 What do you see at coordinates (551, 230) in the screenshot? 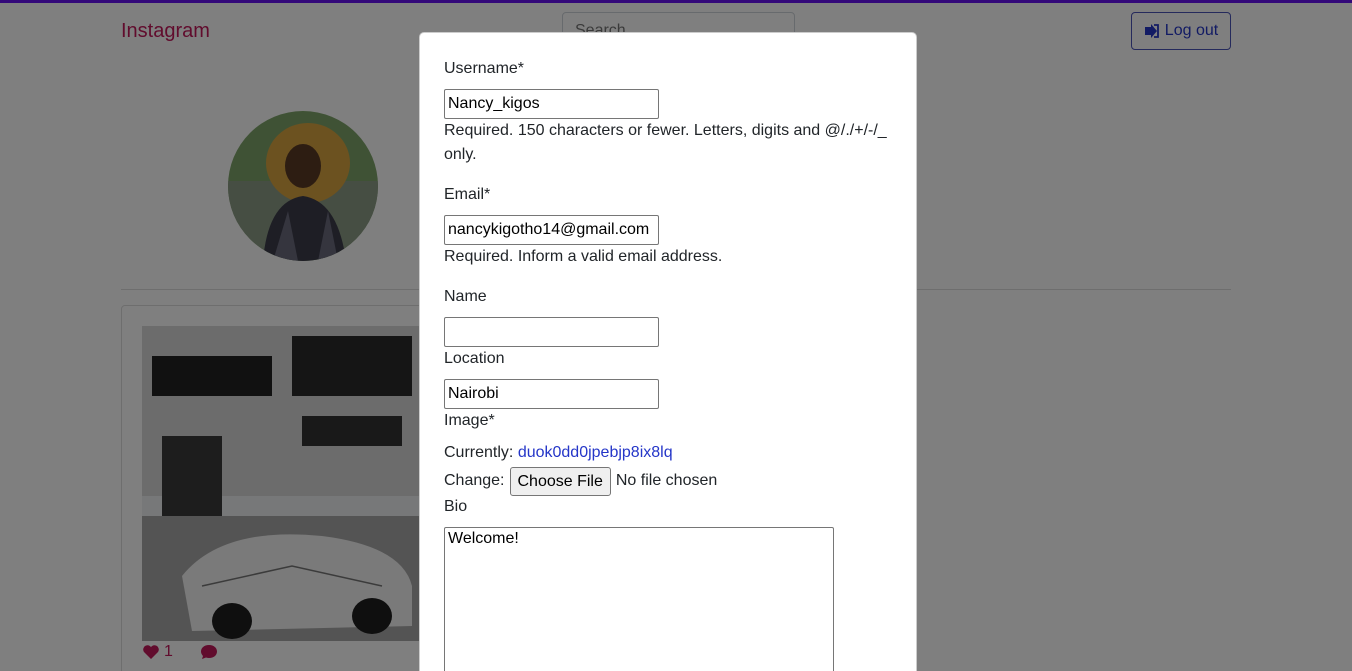
I see `email-field` at bounding box center [551, 230].